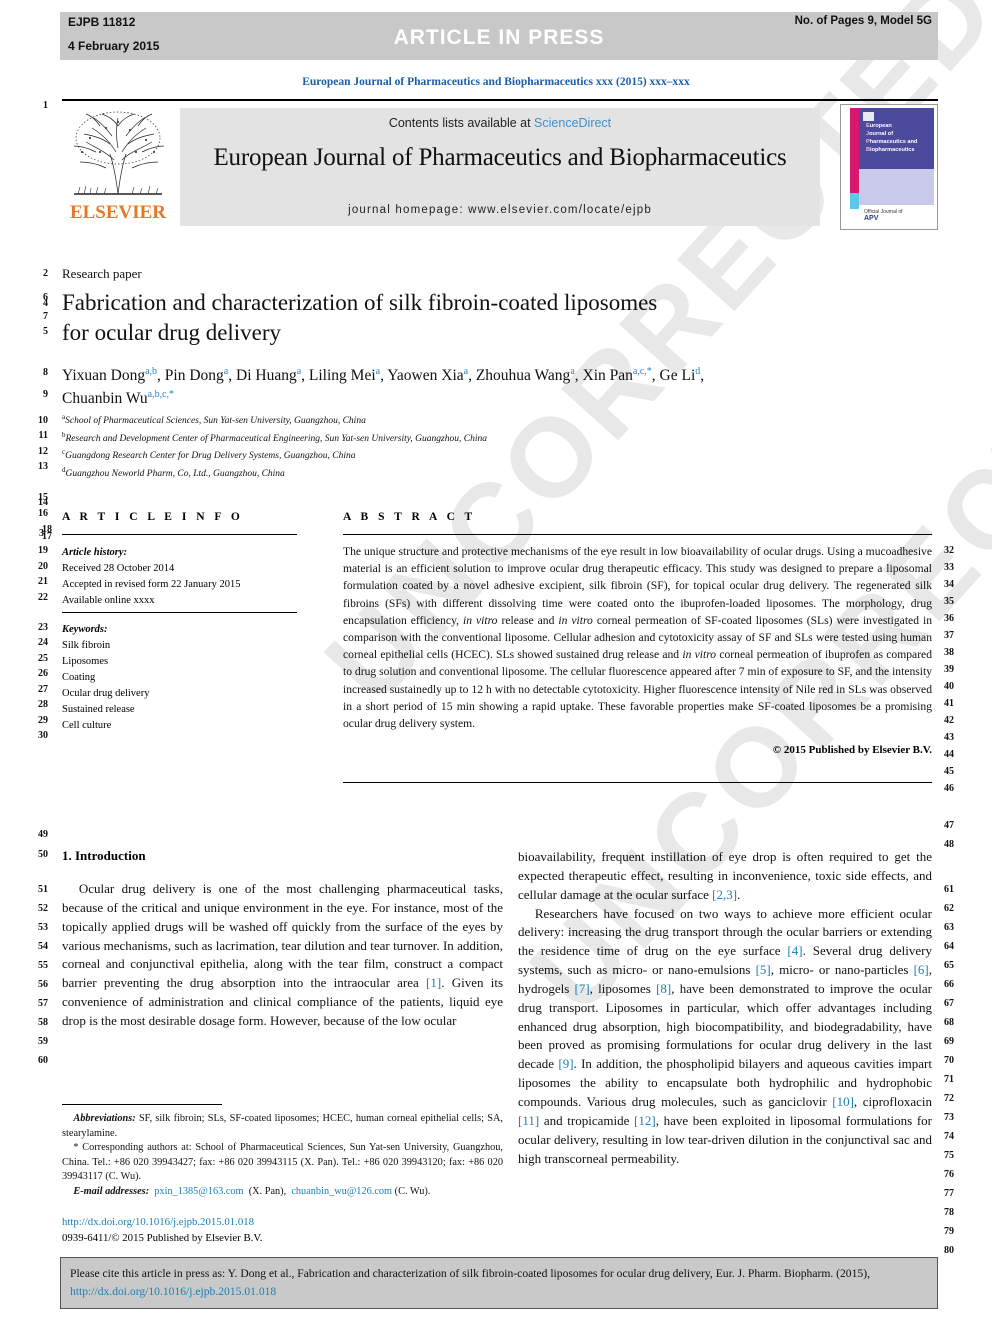 This screenshot has height=1323, width=992. I want to click on line-number: 27, so click(43, 689).